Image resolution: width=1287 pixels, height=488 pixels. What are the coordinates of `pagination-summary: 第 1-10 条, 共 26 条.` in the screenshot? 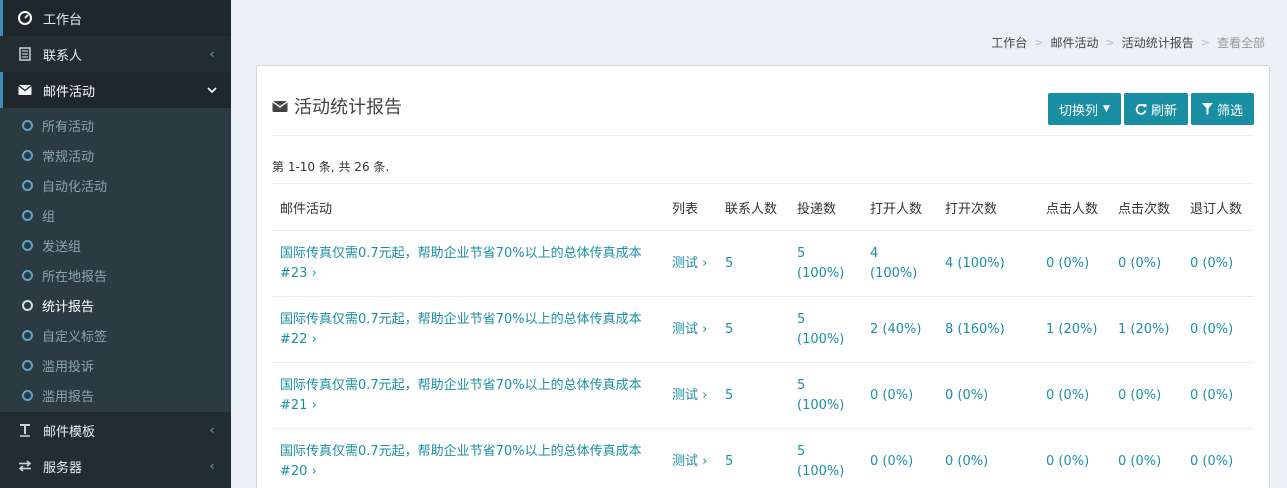 It's located at (331, 167).